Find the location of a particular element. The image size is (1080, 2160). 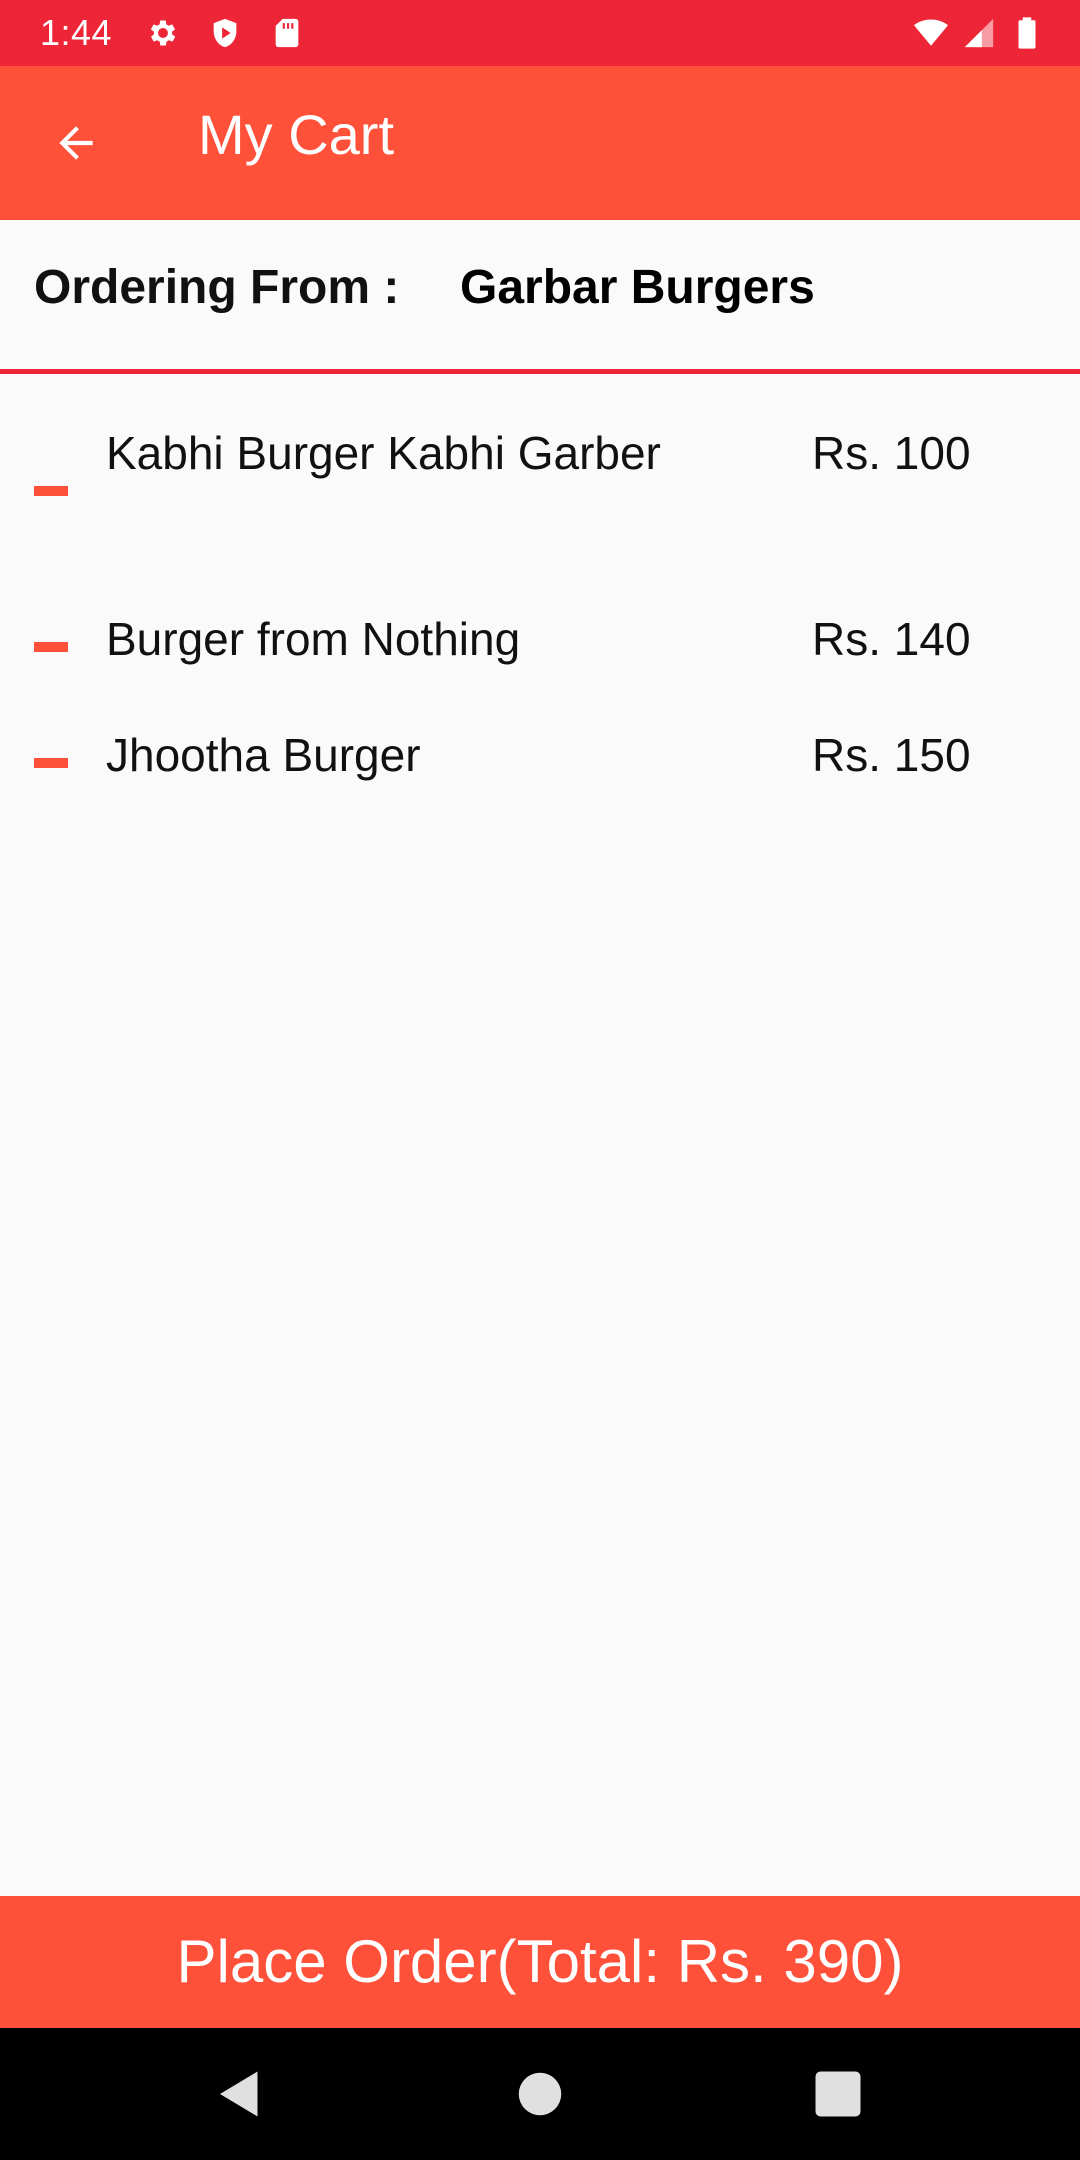

gear-icon is located at coordinates (163, 33).